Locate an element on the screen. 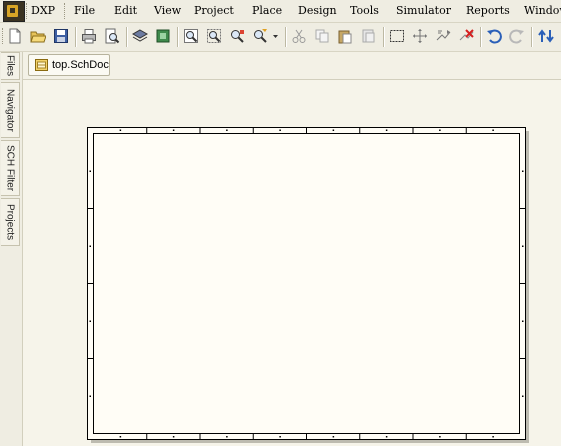  menu-dxp: DXP is located at coordinates (43, 10).